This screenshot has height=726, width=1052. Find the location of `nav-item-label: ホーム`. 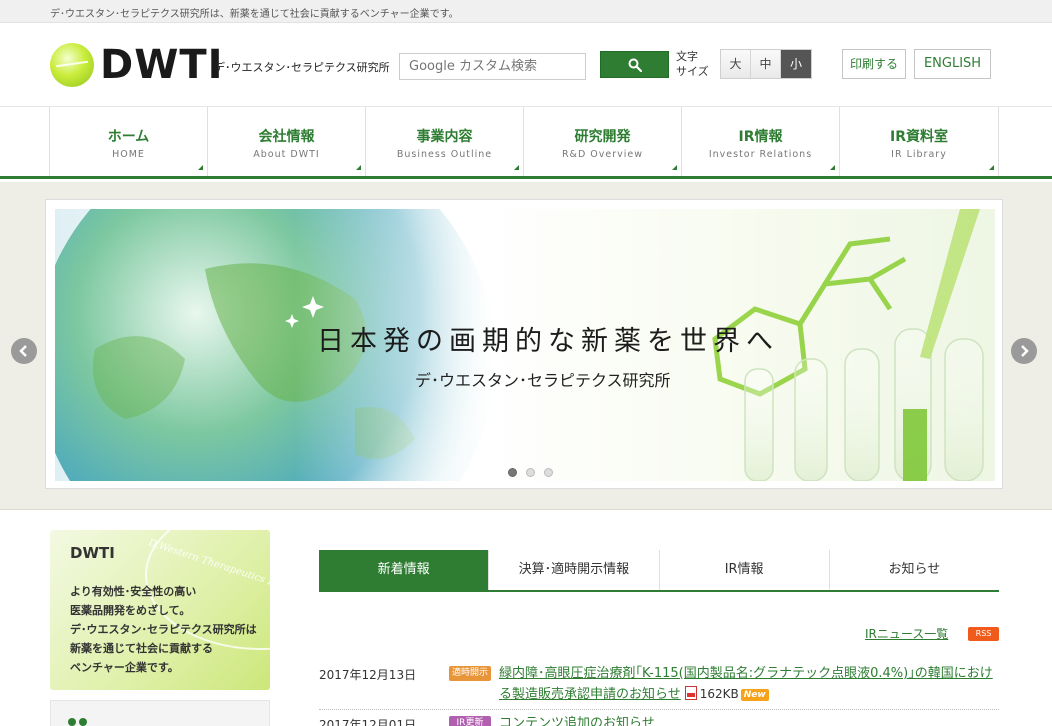

nav-item-label: ホーム is located at coordinates (128, 137).